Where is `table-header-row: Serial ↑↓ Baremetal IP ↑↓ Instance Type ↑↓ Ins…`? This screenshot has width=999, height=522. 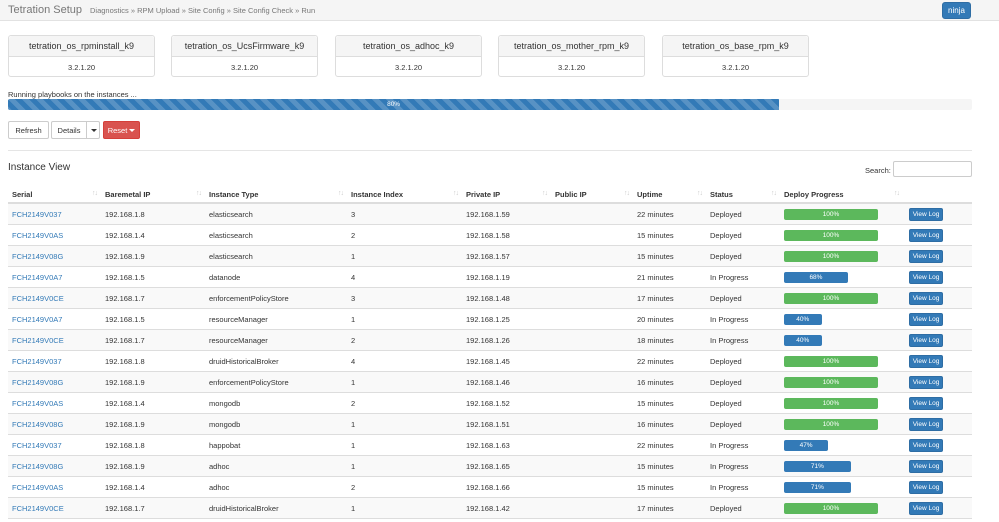
table-header-row: Serial ↑↓ Baremetal IP ↑↓ Instance Type ↑↓ Ins… is located at coordinates (490, 194).